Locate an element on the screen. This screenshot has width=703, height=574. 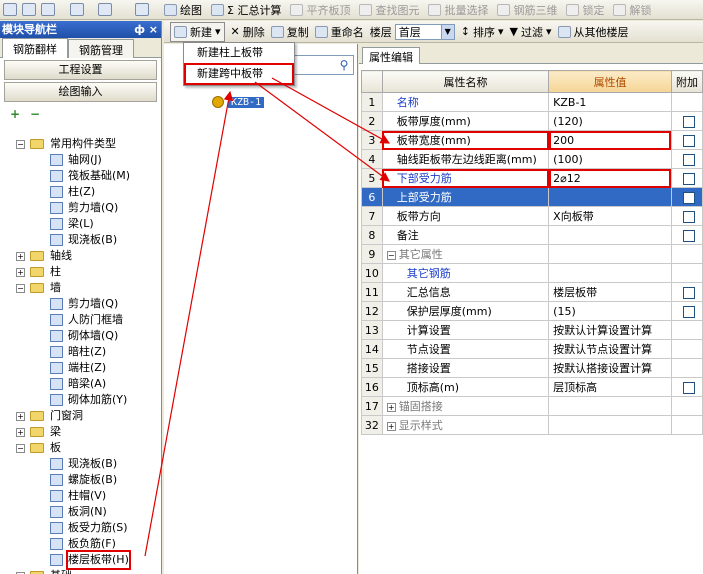
tree-node: 暗梁(A) is located at coordinates (80, 384).